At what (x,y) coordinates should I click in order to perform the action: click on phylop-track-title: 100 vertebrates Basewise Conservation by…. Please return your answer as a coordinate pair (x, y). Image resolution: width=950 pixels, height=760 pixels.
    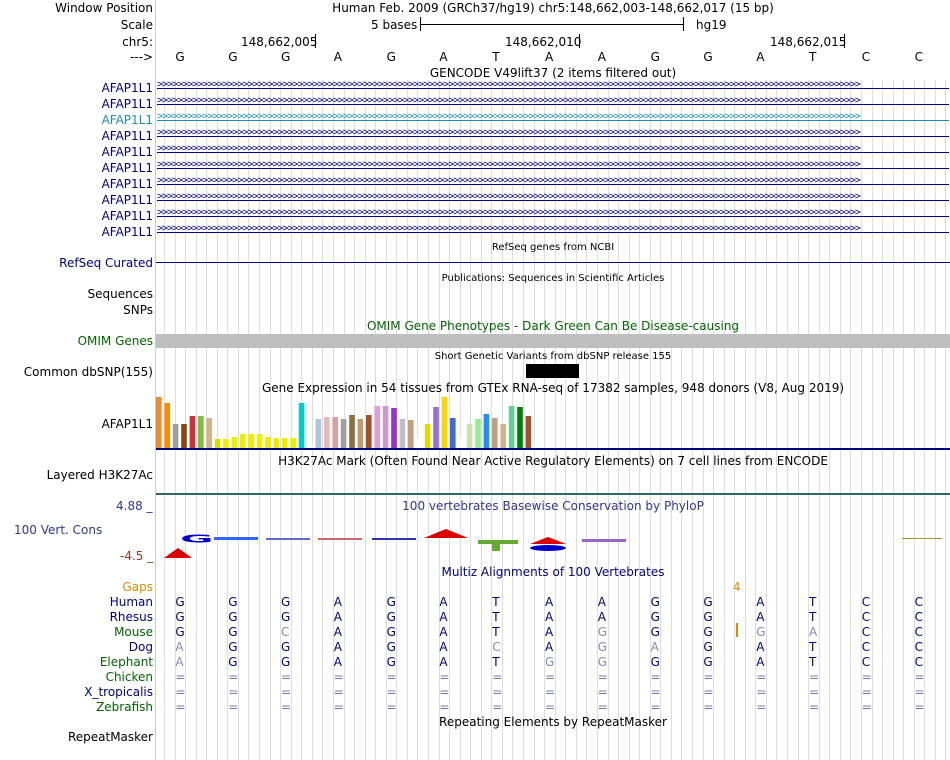
    Looking at the image, I should click on (553, 506).